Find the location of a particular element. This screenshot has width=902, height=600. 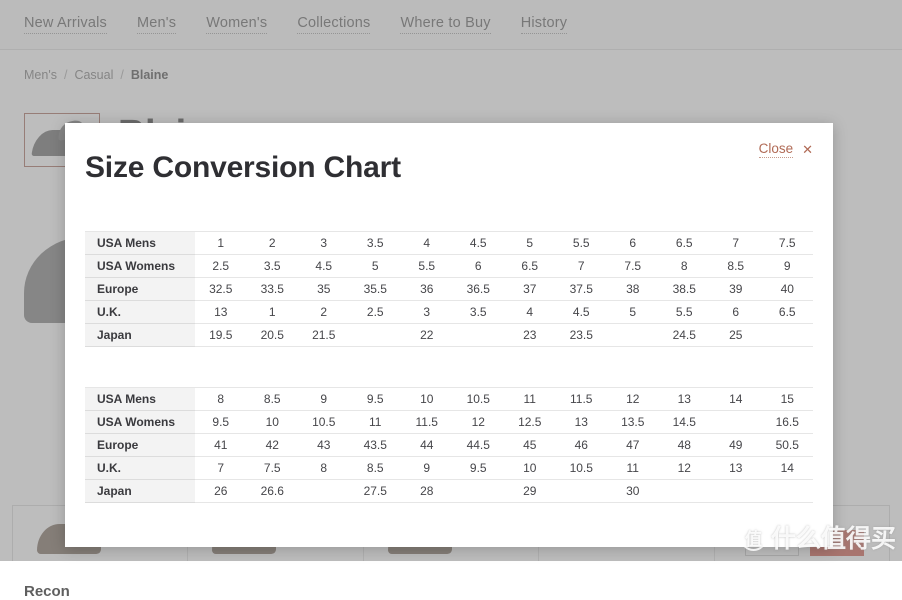

cell: 41 is located at coordinates (221, 445).